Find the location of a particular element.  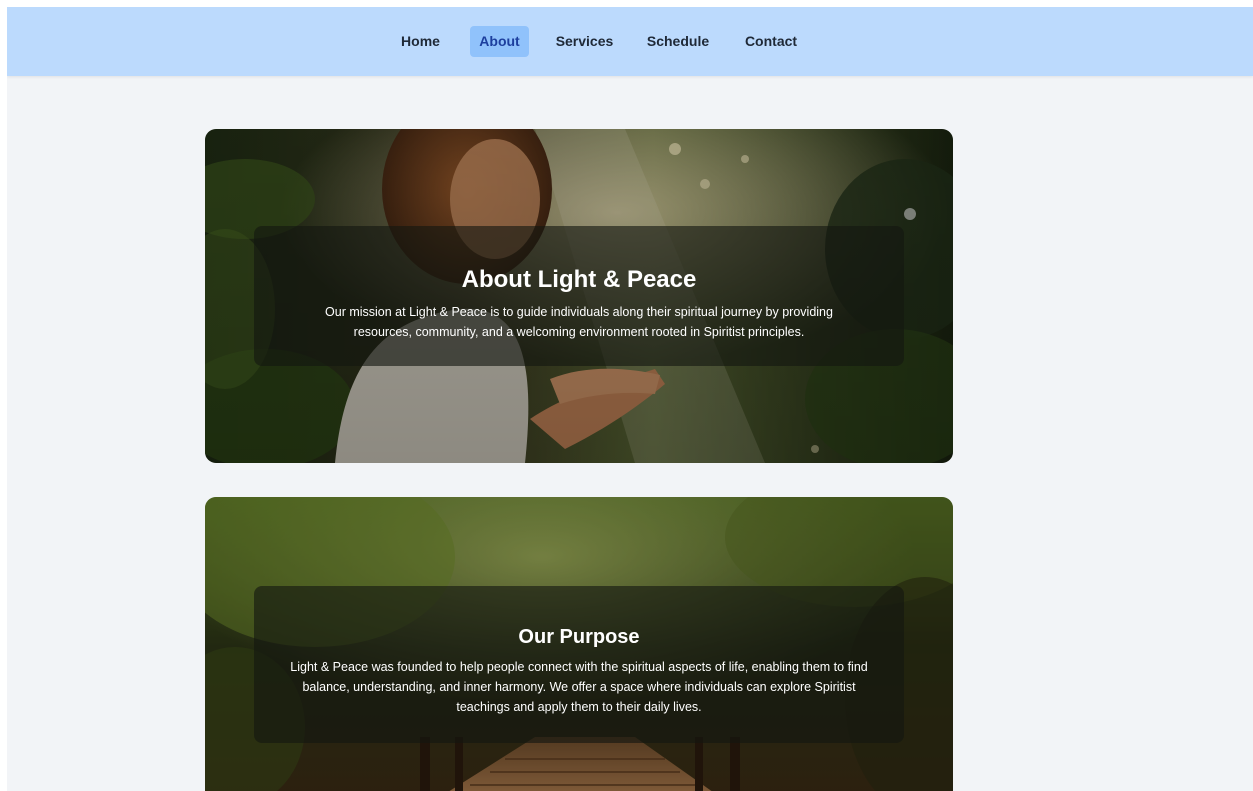

nav-about-link: About is located at coordinates (499, 41).